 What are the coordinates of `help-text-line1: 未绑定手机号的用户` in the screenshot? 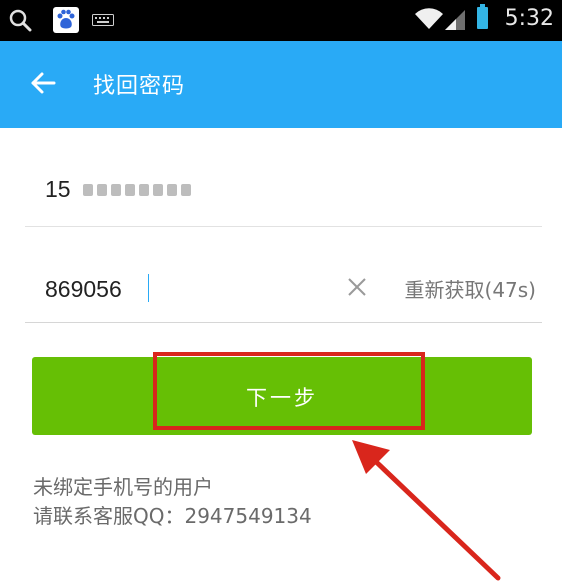 It's located at (123, 487).